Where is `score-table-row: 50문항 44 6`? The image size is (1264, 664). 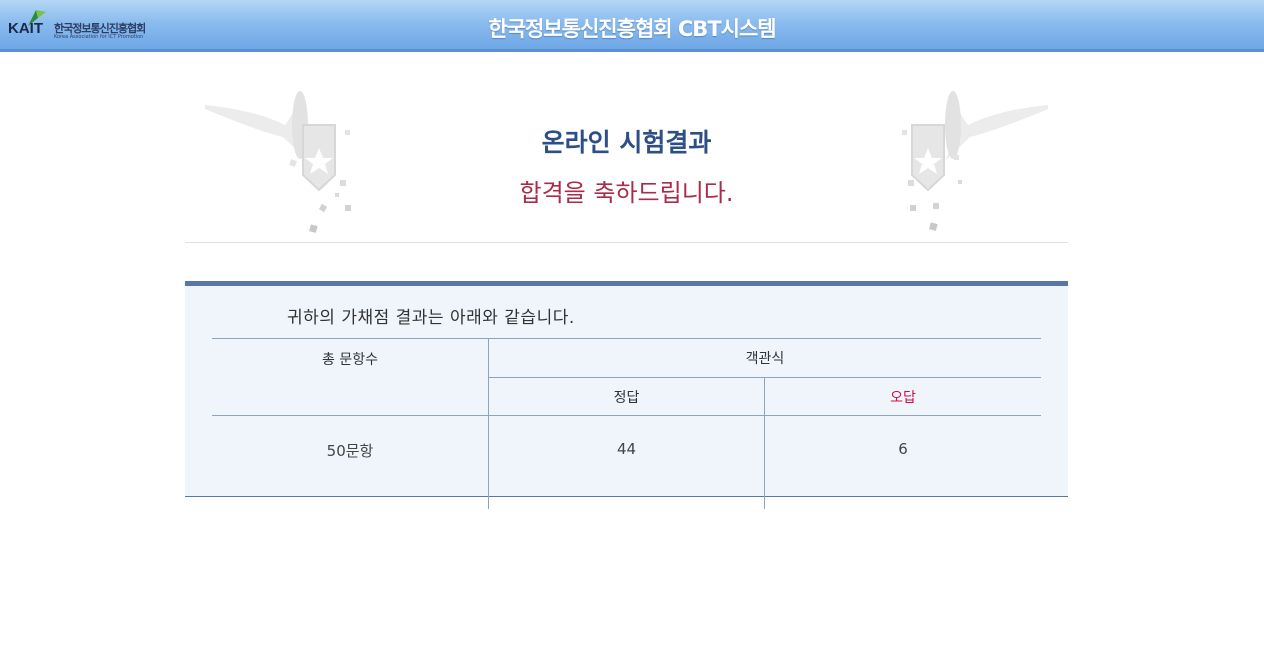
score-table-row: 50문항 44 6 is located at coordinates (626, 462).